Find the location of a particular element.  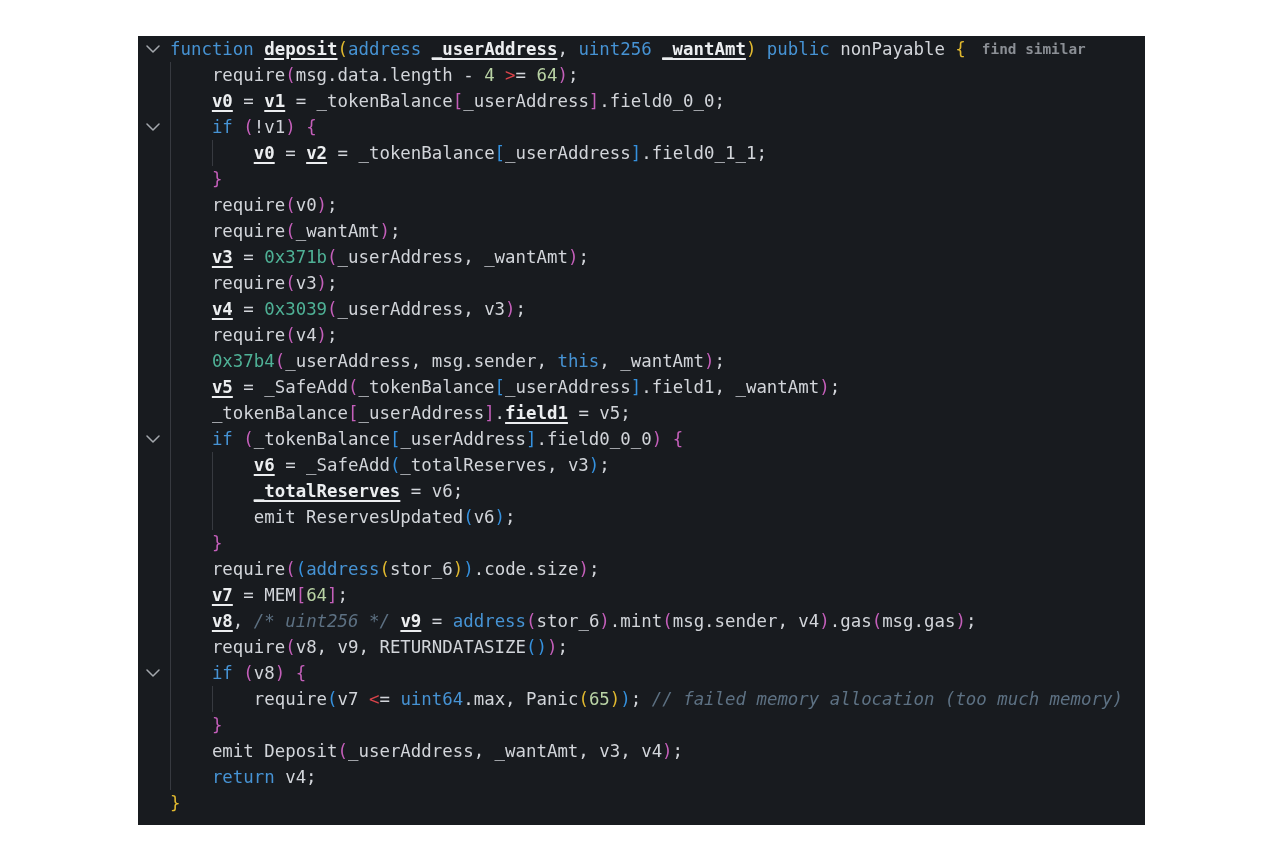

code-line: v4 = 0x3039(_userAddress, v3); is located at coordinates (369, 309).